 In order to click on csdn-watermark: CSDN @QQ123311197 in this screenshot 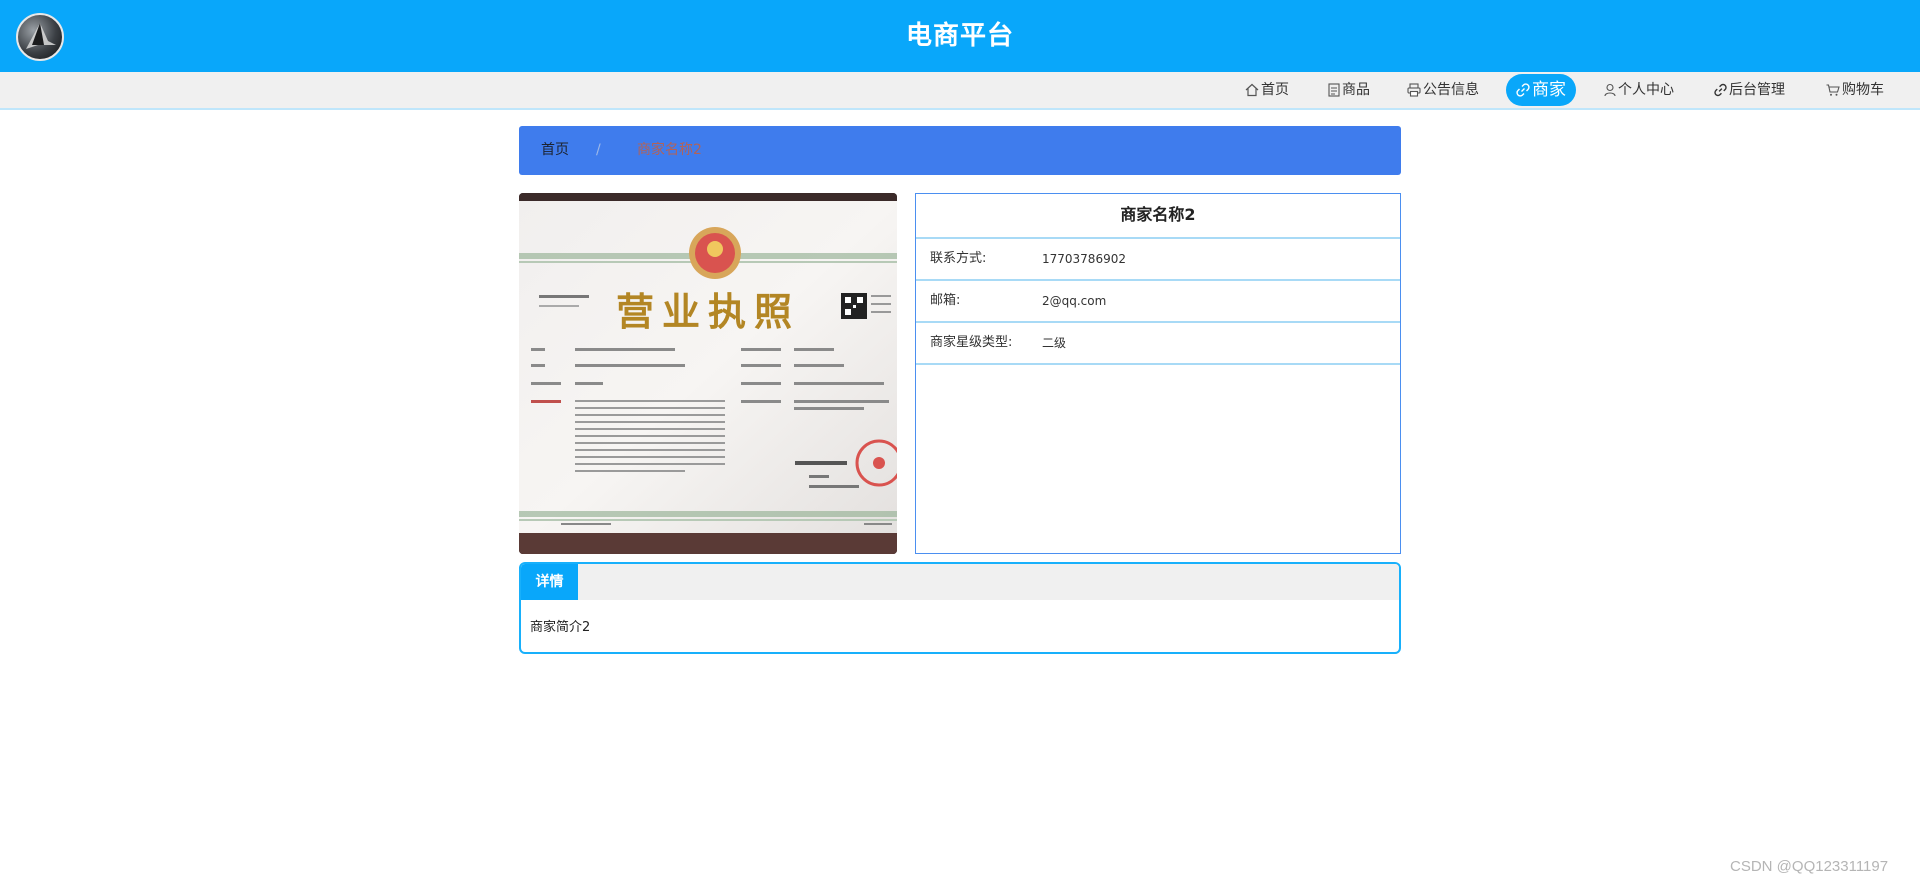, I will do `click(1809, 866)`.